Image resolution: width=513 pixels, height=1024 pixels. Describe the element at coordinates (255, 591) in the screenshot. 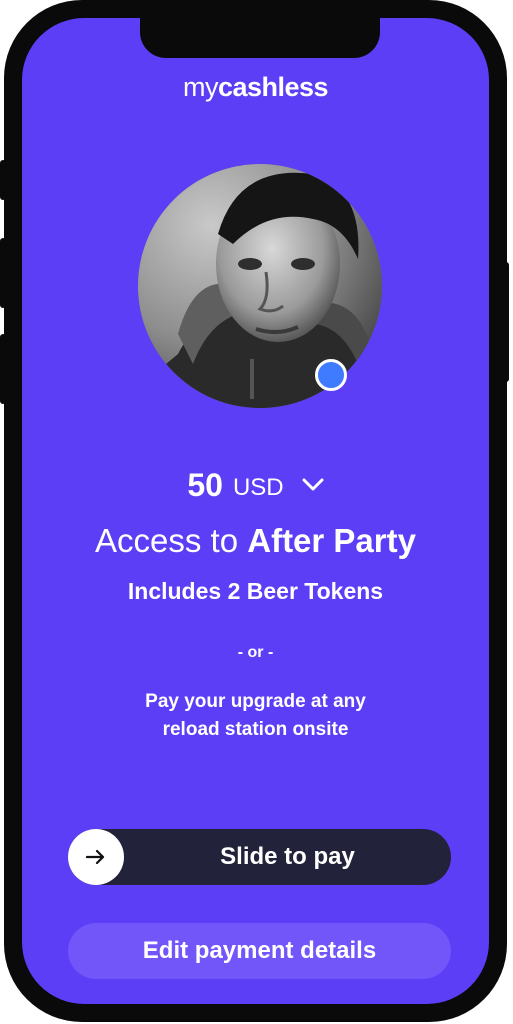

I see `package-description: Includes 2 Beer Tokens` at that location.